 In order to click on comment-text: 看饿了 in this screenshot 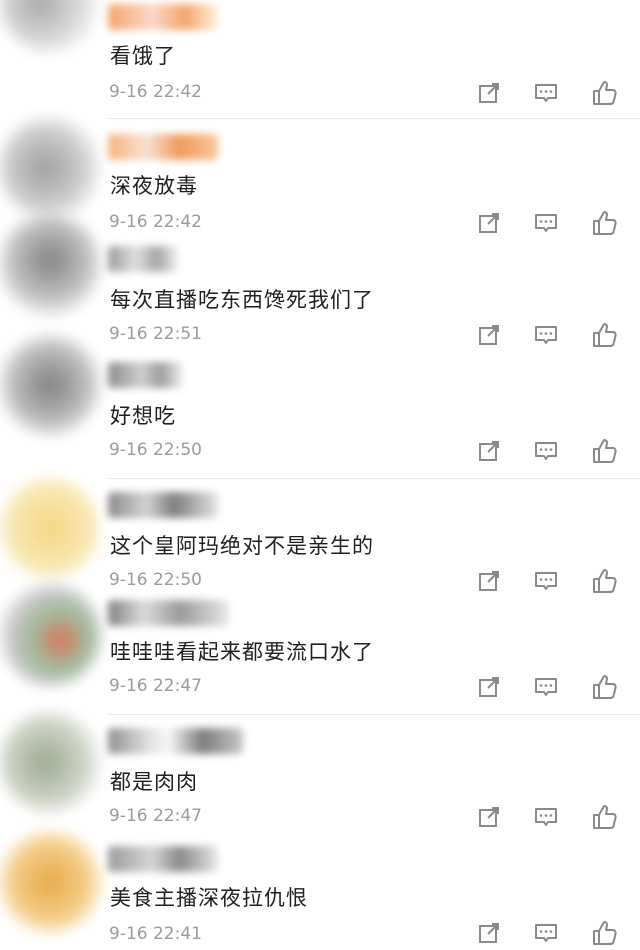, I will do `click(143, 56)`.